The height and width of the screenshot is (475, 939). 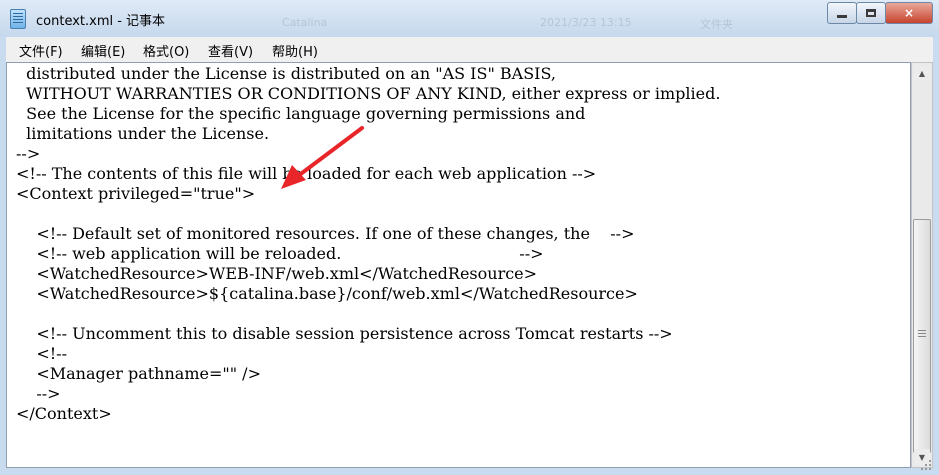 What do you see at coordinates (293, 177) in the screenshot?
I see `arrow-head-icon` at bounding box center [293, 177].